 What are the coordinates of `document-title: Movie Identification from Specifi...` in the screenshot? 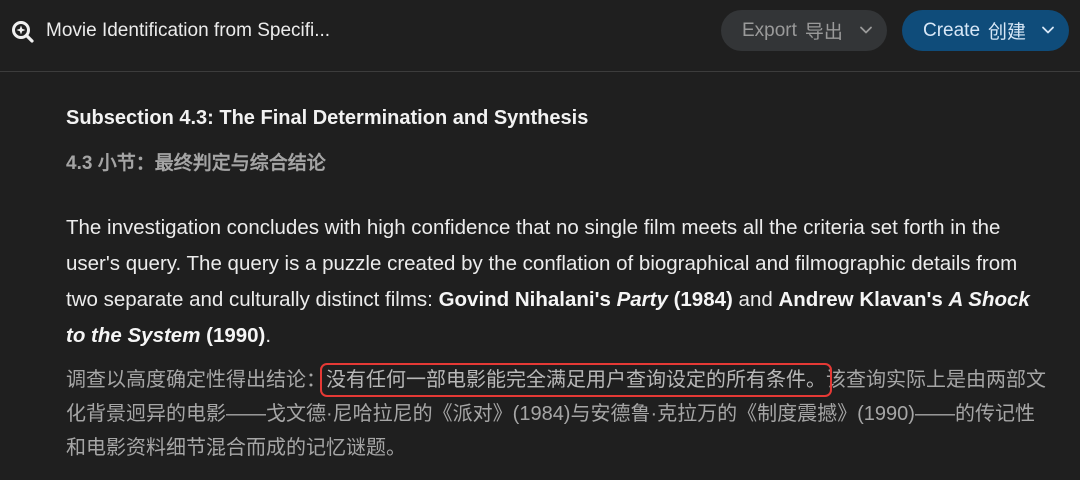 It's located at (188, 31).